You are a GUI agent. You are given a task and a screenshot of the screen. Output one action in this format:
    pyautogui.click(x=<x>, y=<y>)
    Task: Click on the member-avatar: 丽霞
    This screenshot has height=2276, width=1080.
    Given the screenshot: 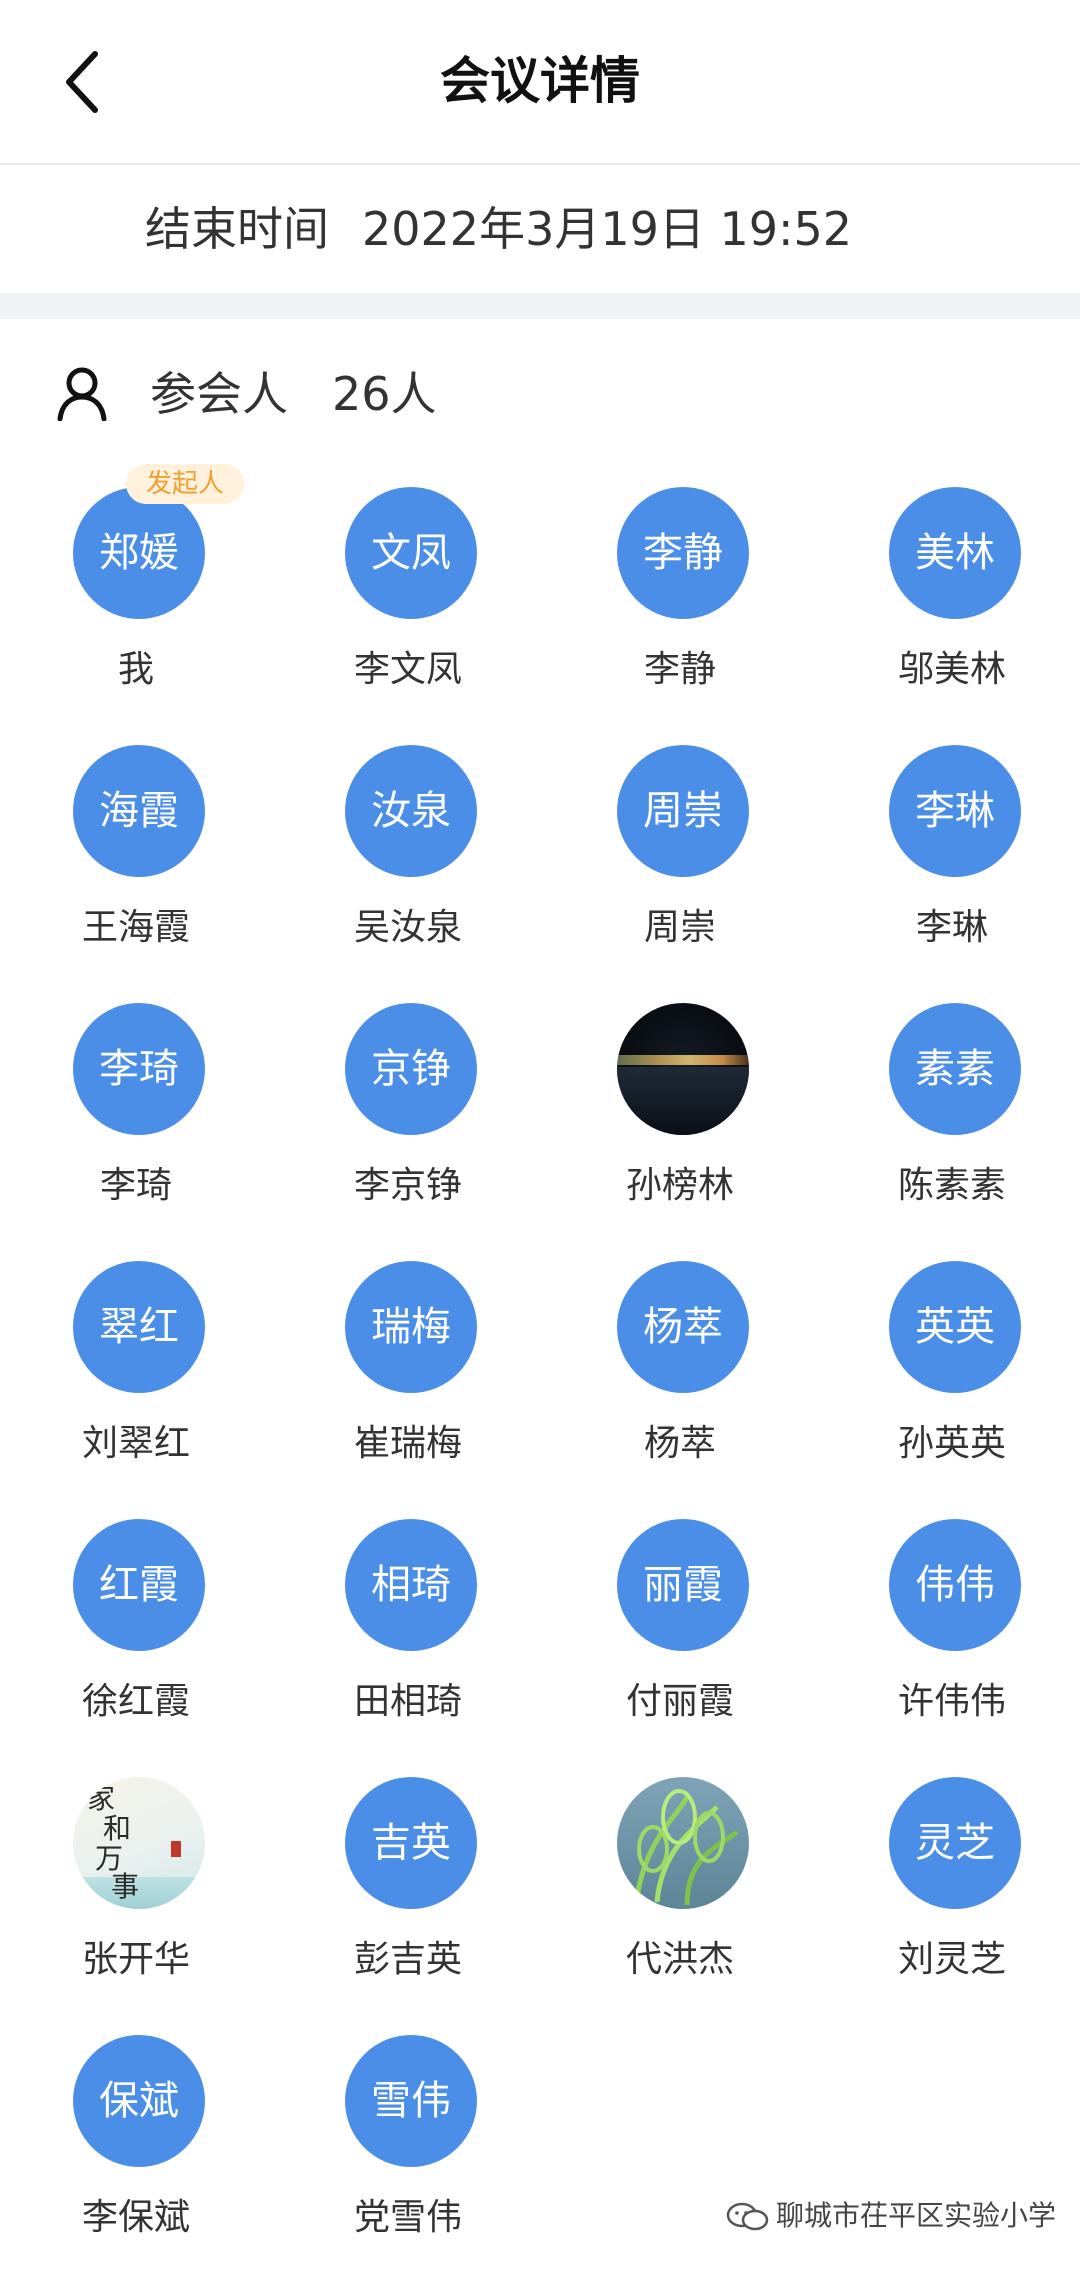 What is the action you would take?
    pyautogui.click(x=683, y=1585)
    